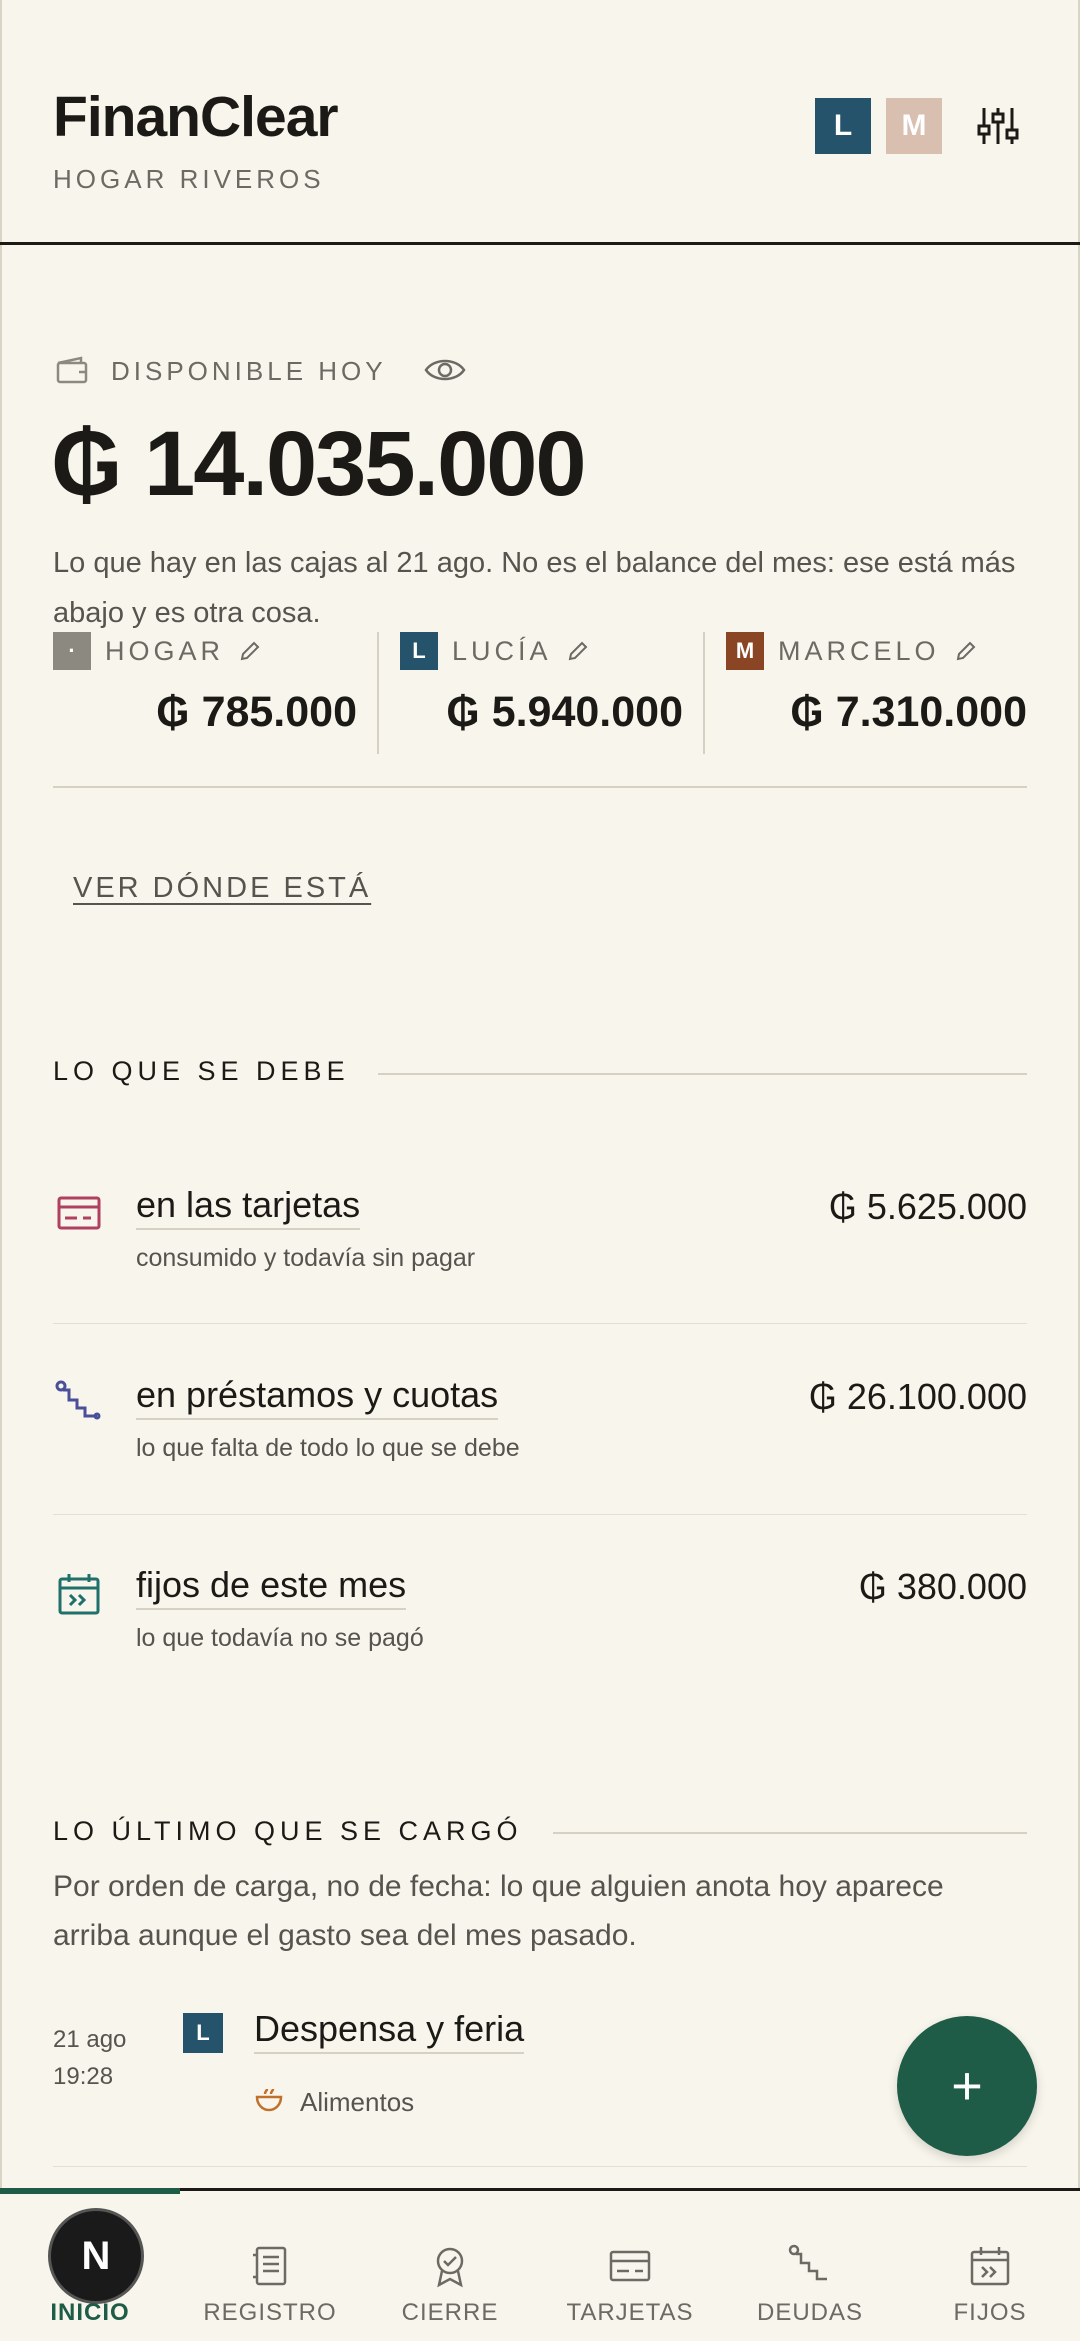  I want to click on nav-item-fijos: FIJOS, so click(990, 2266).